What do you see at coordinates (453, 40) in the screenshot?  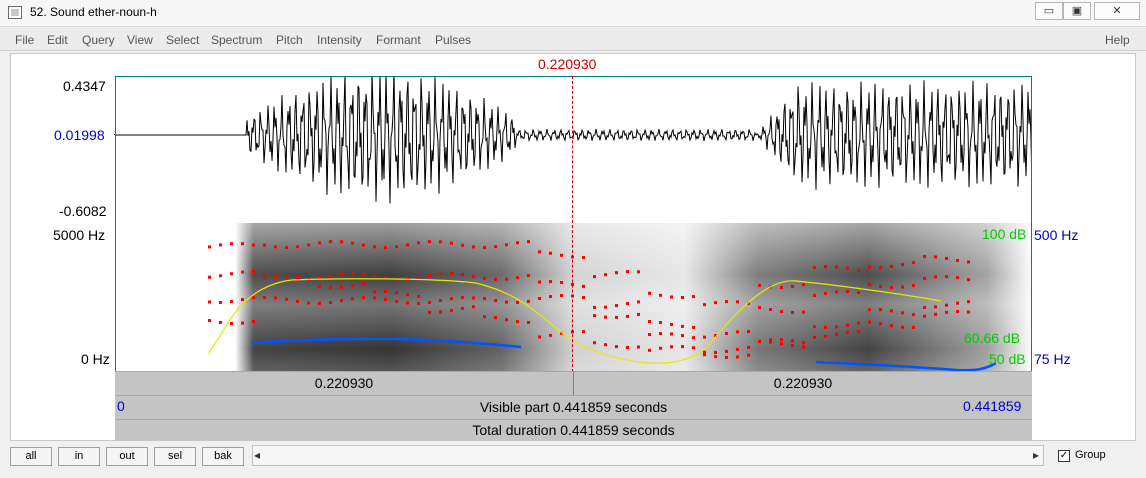 I see `menu-pulses: Pulses` at bounding box center [453, 40].